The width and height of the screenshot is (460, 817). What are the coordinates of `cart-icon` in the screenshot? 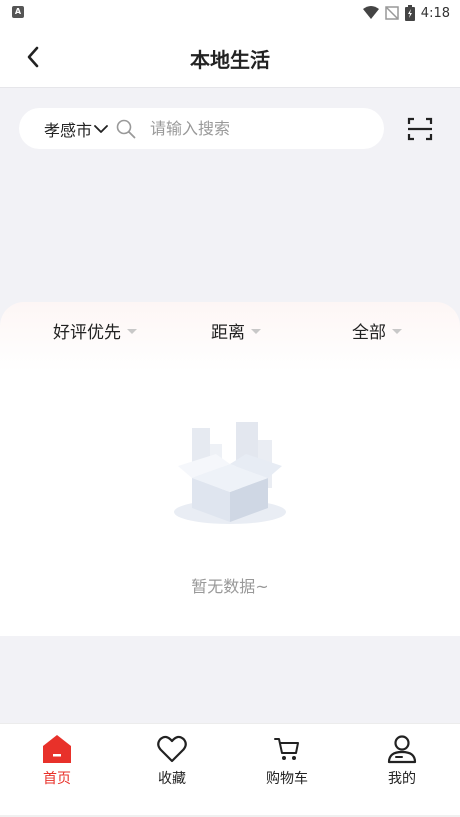 It's located at (287, 749).